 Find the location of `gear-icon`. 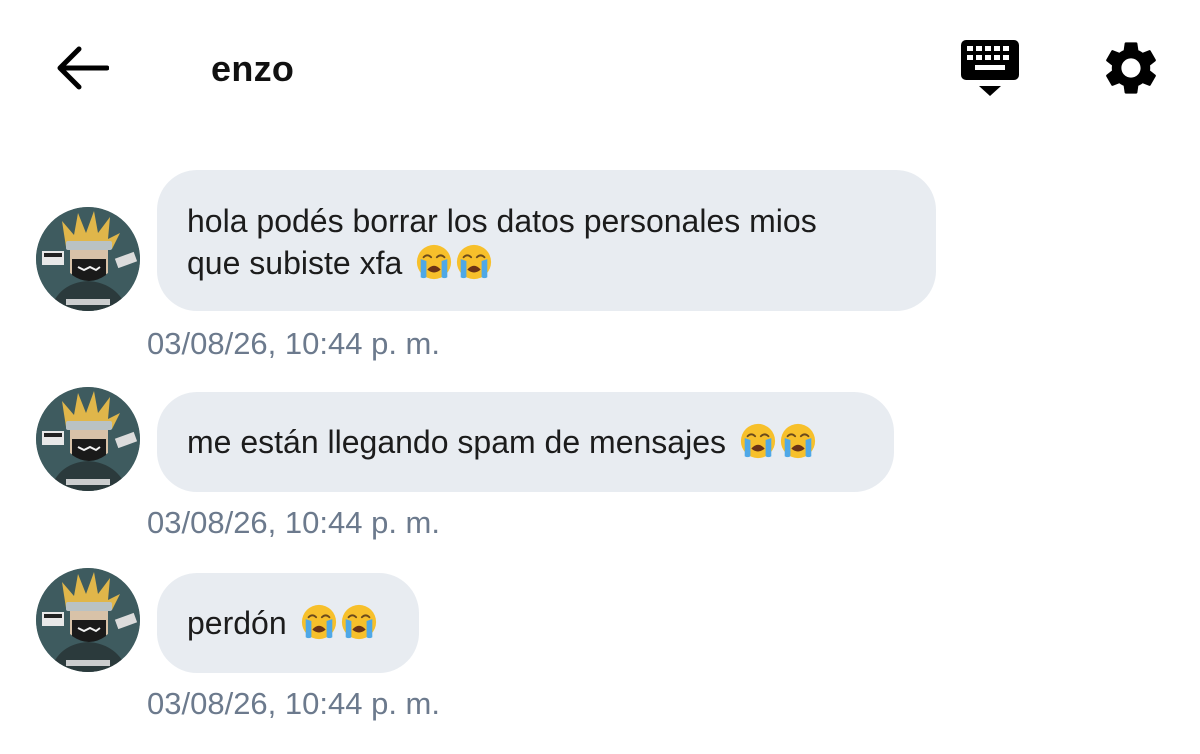

gear-icon is located at coordinates (1131, 68).